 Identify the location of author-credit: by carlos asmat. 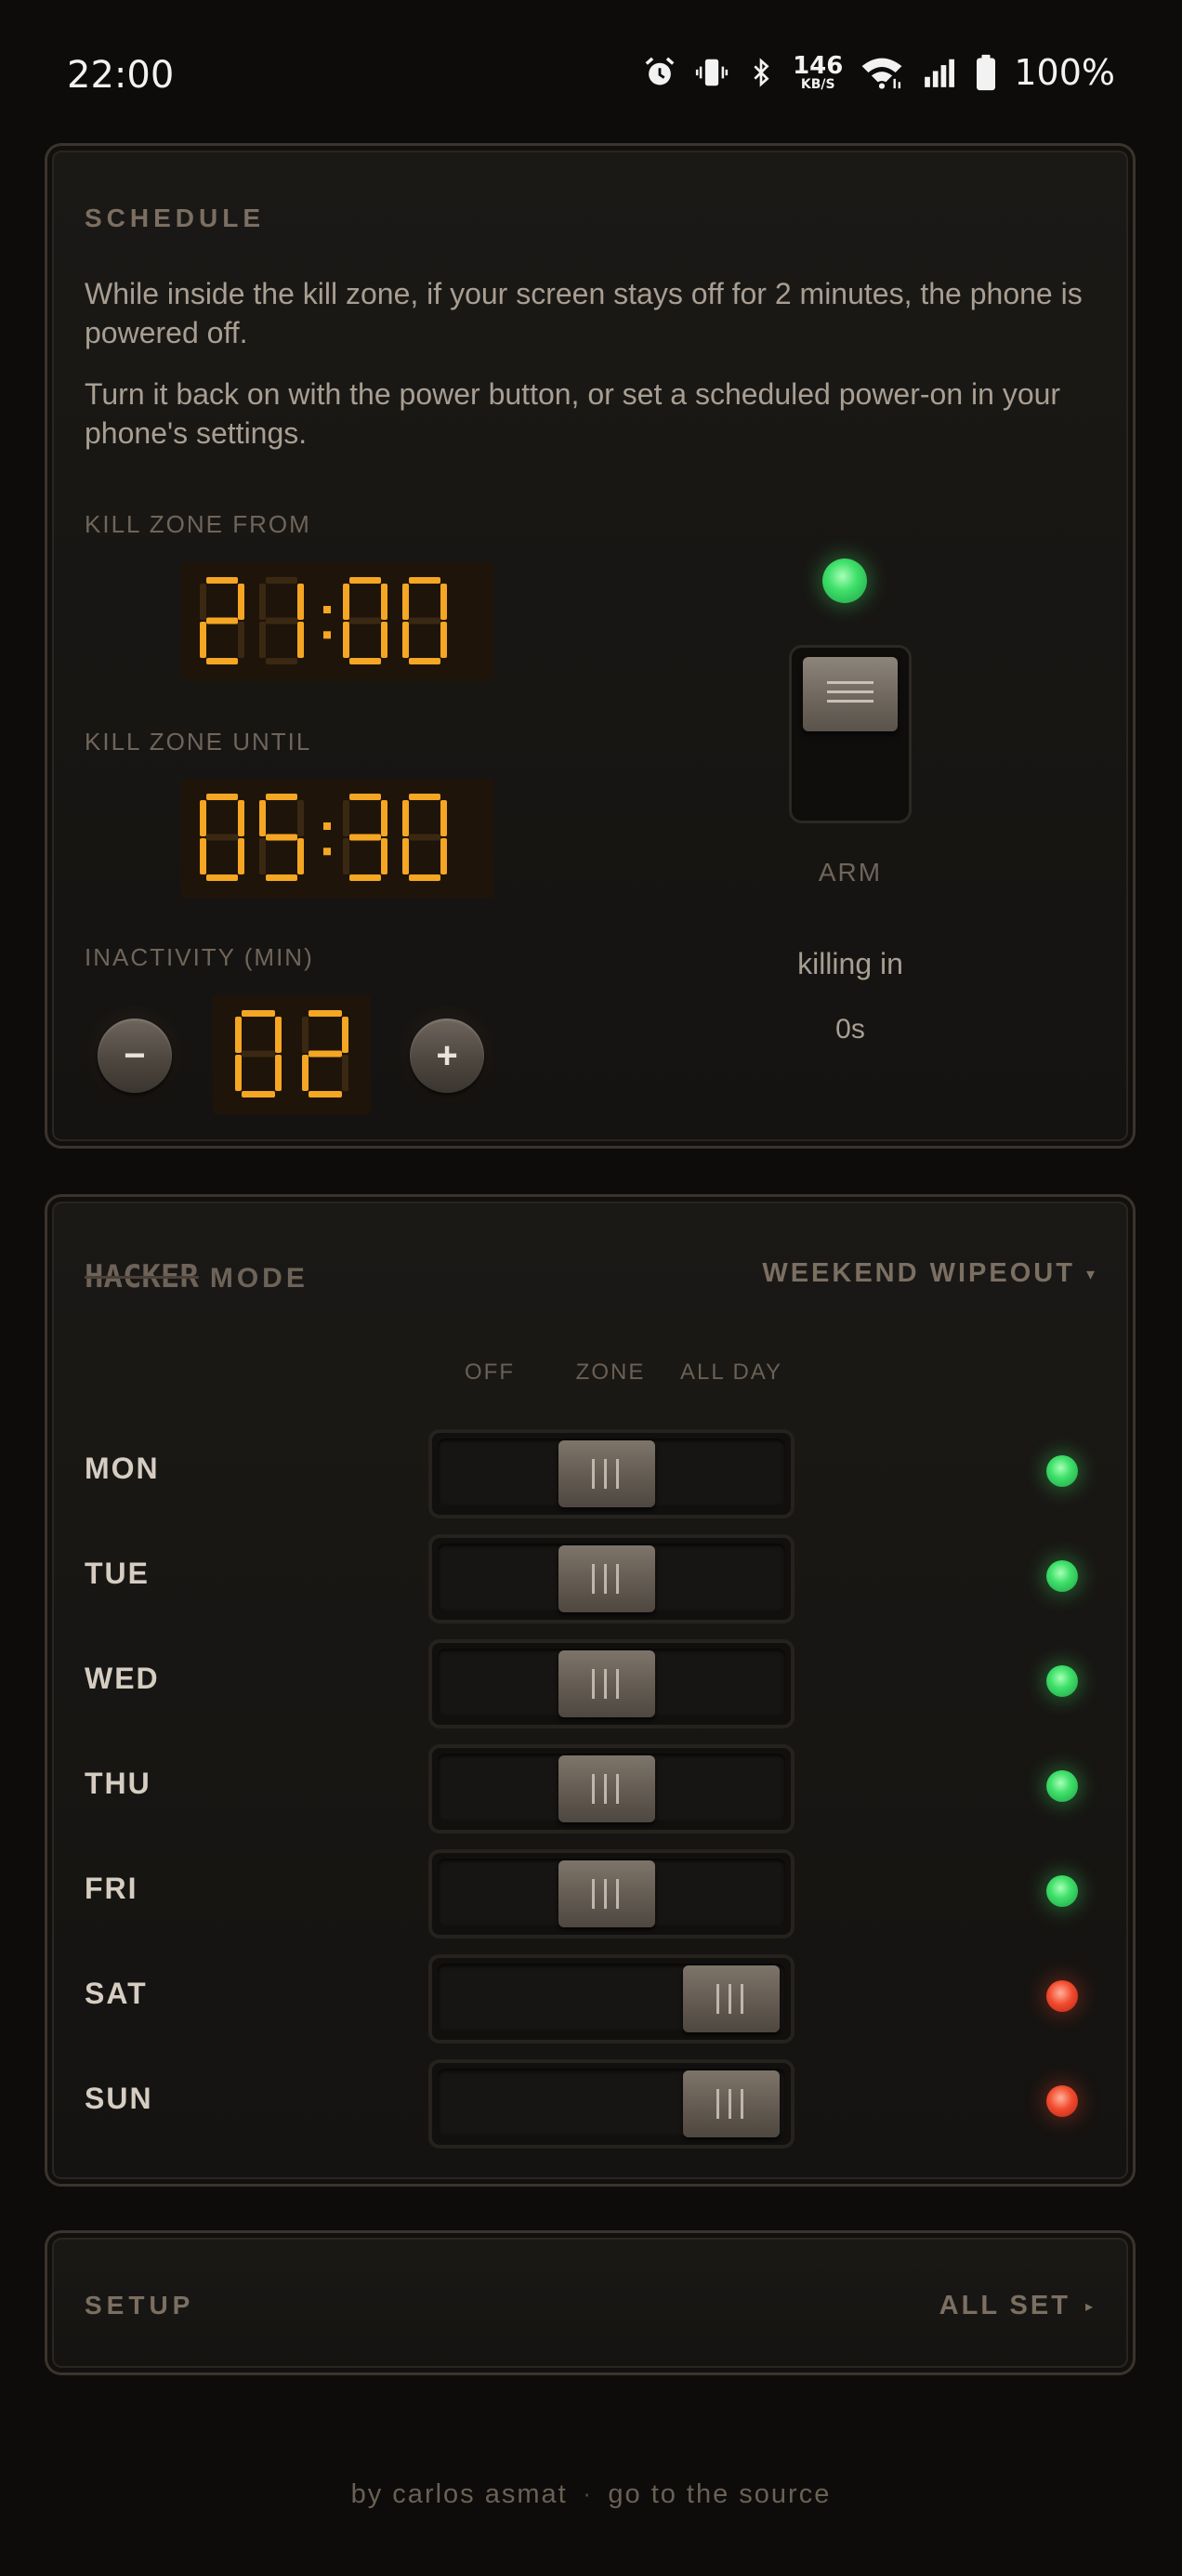
(459, 2494).